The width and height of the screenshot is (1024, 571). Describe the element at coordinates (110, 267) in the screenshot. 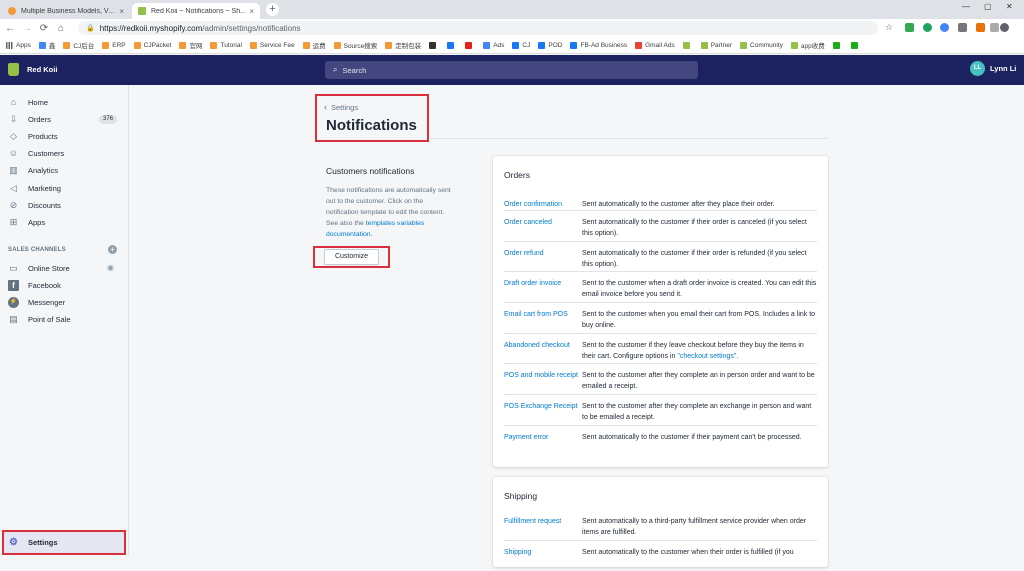

I see `eye-icon: ◉` at that location.